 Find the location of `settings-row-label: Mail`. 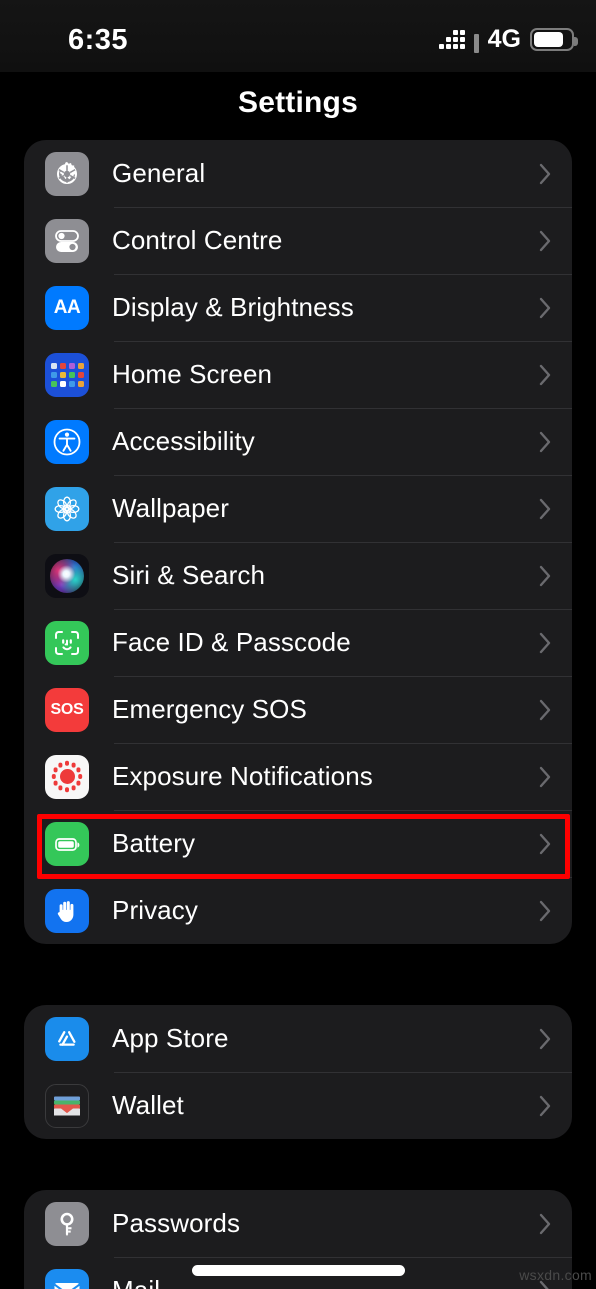

settings-row-label: Mail is located at coordinates (325, 1282).